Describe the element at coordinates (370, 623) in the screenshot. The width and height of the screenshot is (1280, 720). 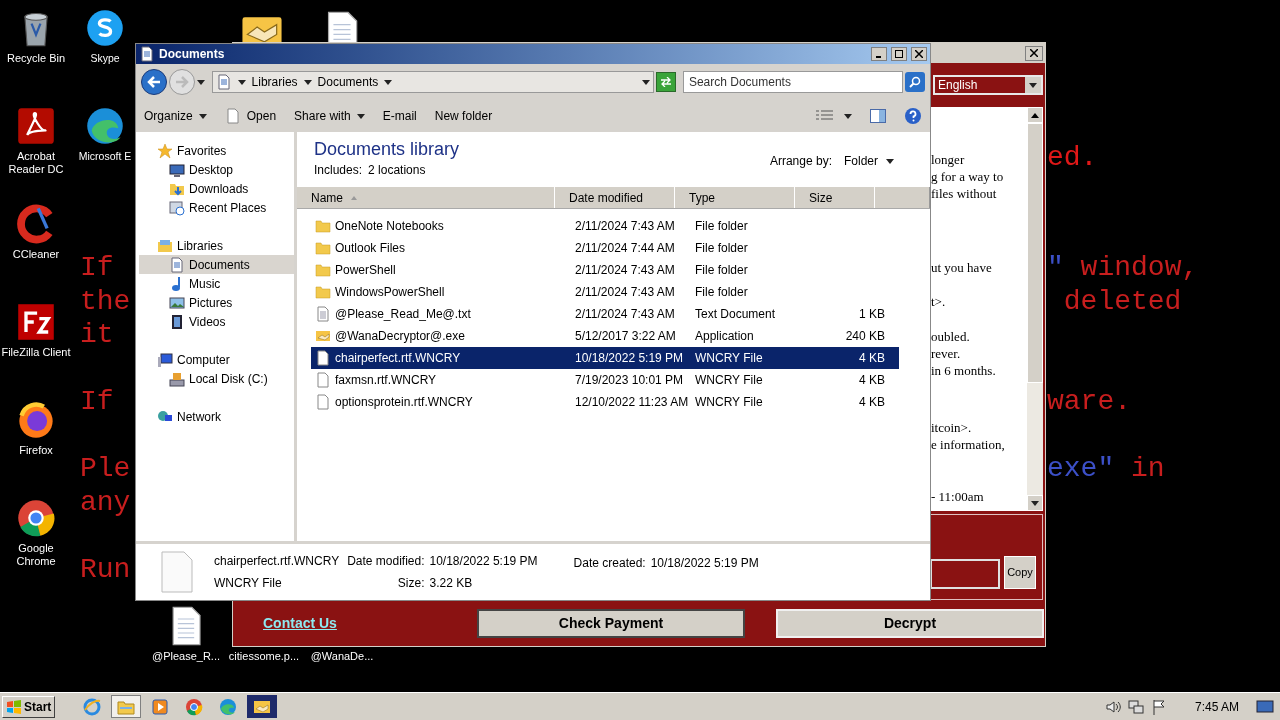
I see `contact-us-link: Contact Us` at that location.